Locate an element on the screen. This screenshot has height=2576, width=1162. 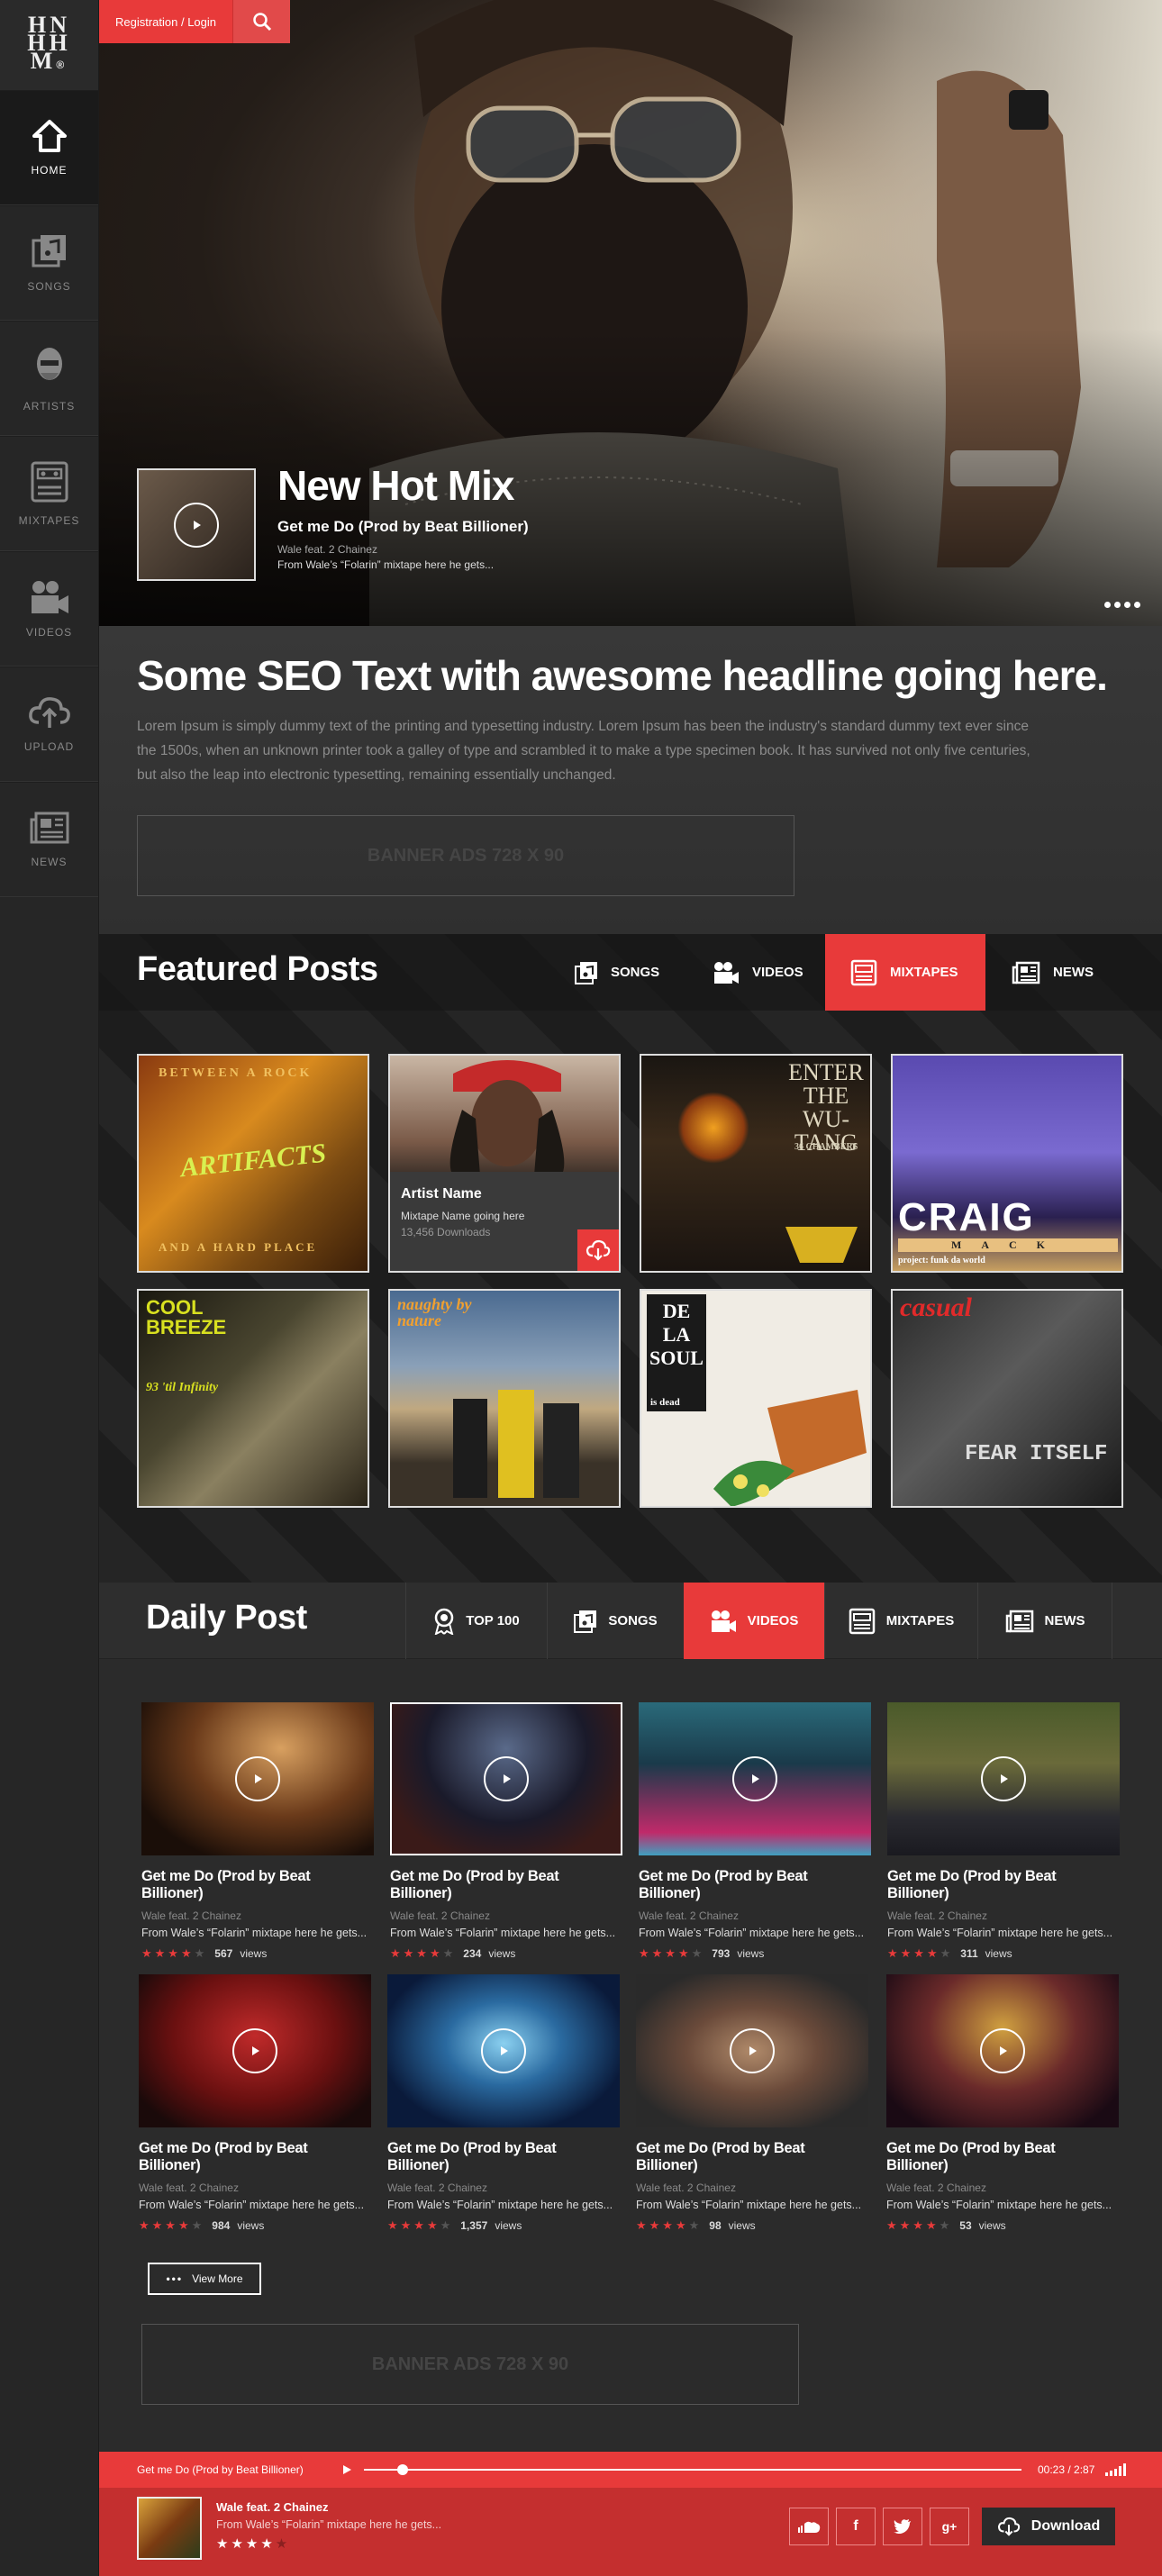
more-options-icon is located at coordinates (1122, 605).